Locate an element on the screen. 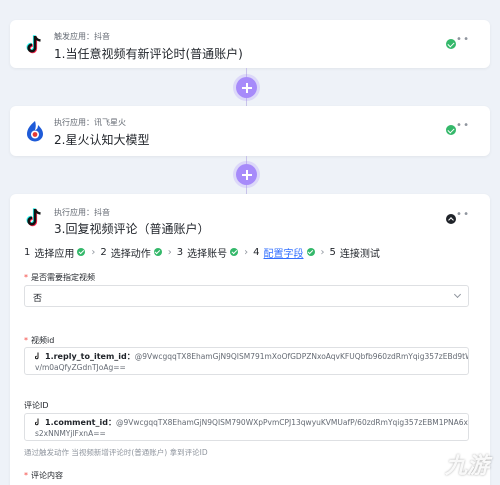  card-caption: 执行应用：抖音 is located at coordinates (82, 212).